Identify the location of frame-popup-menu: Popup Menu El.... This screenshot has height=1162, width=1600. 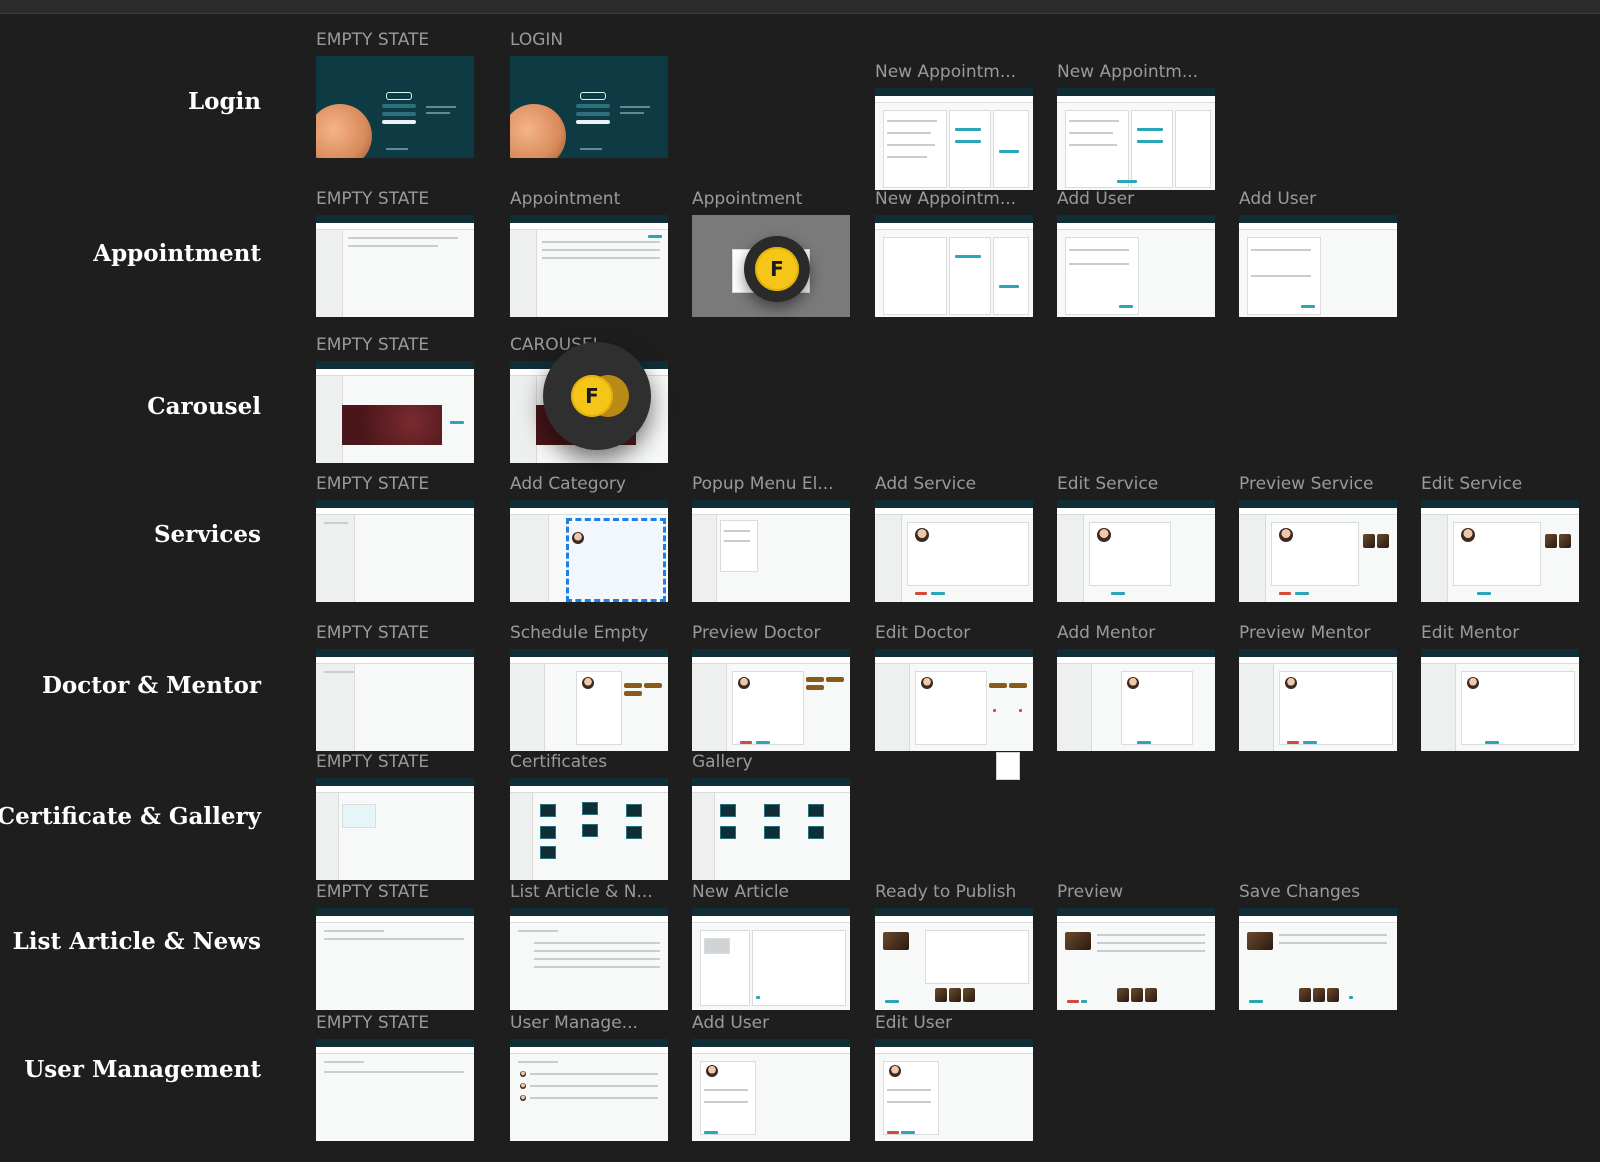
(771, 538).